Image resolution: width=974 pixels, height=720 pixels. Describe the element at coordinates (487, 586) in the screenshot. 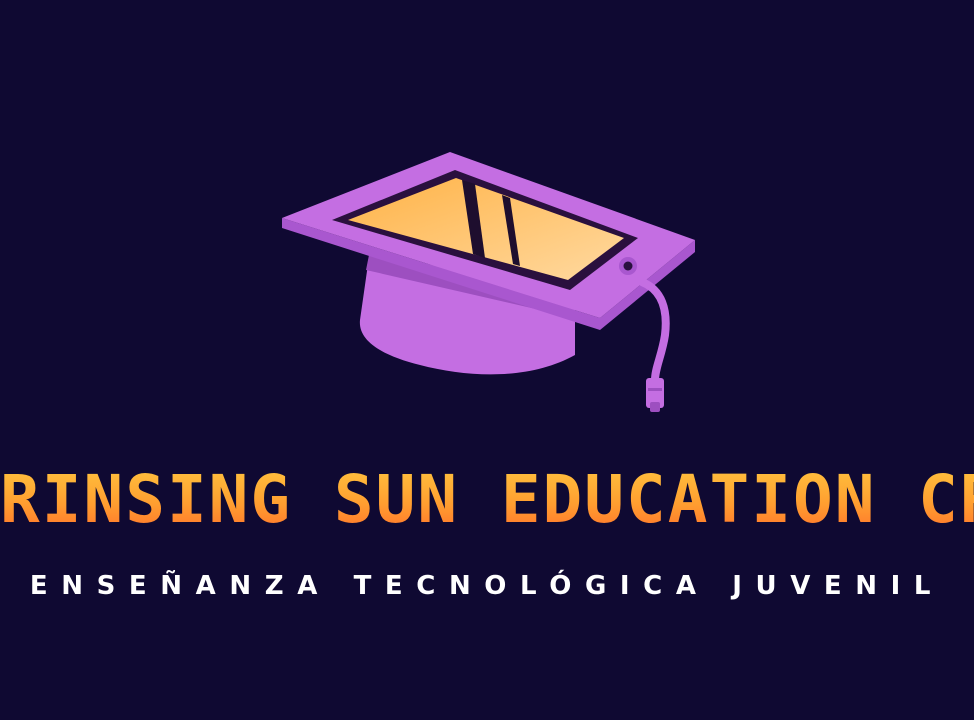

I see `brand-tagline: ENSEÑANZA TECNOLÓGICA JUVENIL` at that location.